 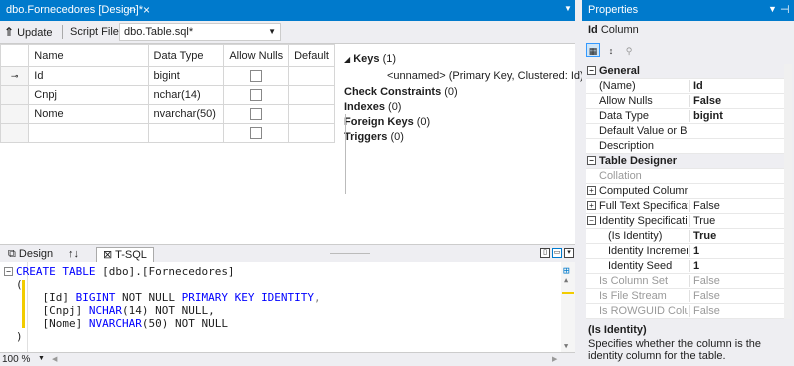 I want to click on foreign-keys-node: Foreign Keys (0), so click(x=387, y=122).